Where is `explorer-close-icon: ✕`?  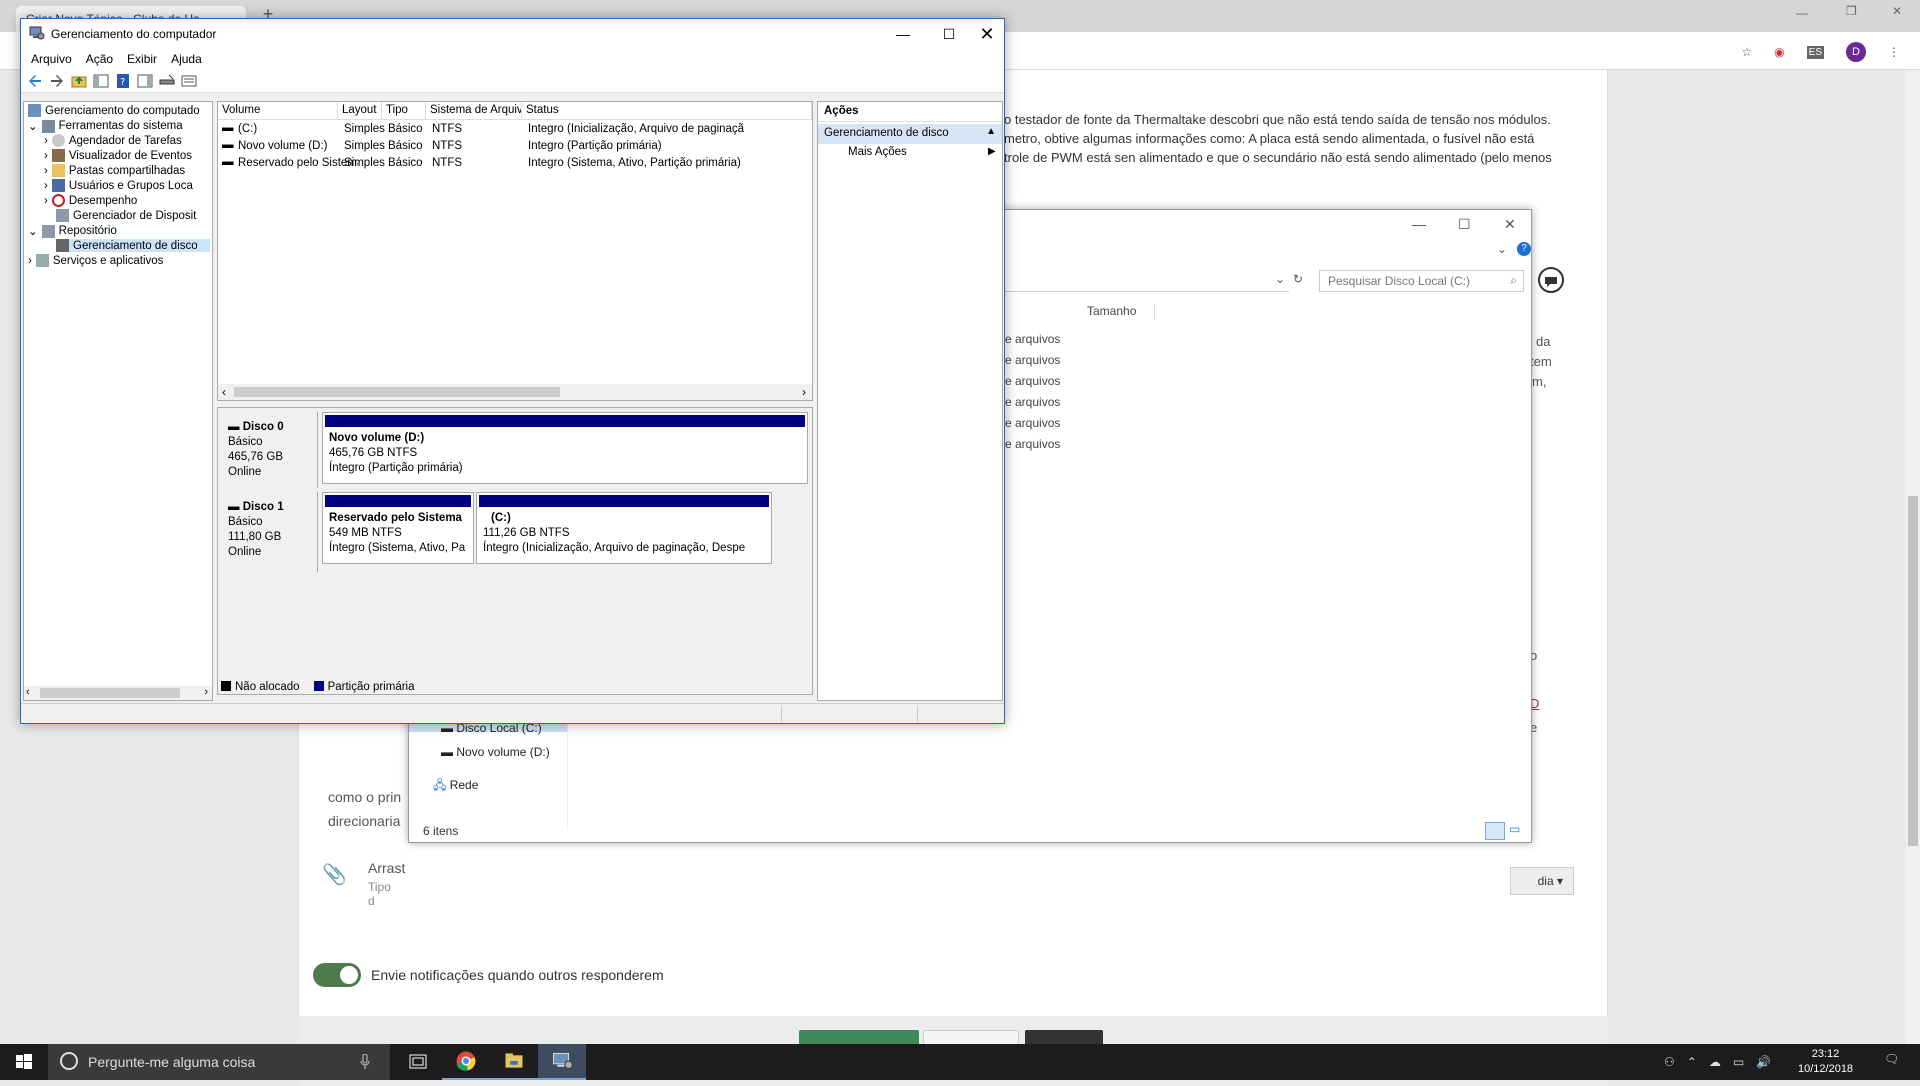 explorer-close-icon: ✕ is located at coordinates (1510, 224).